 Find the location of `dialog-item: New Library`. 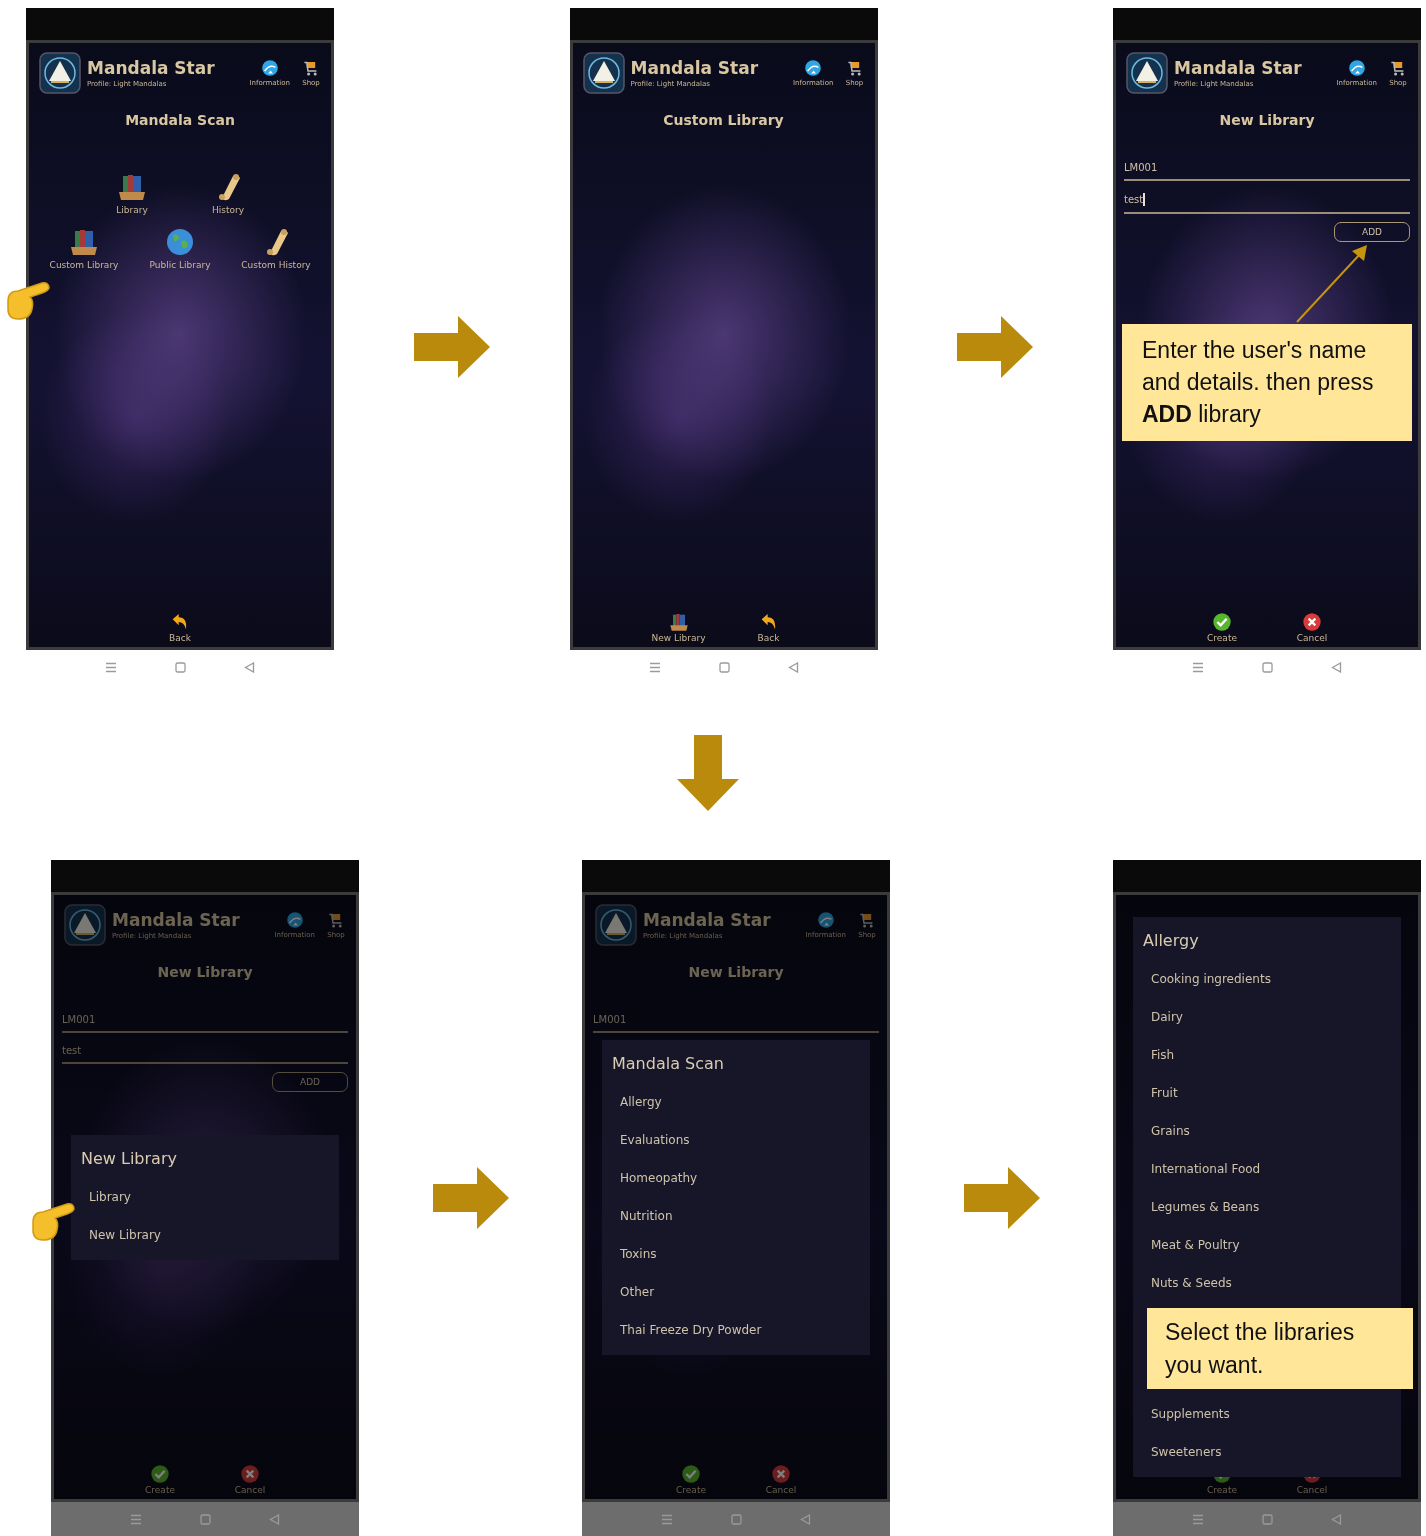

dialog-item: New Library is located at coordinates (205, 1234).